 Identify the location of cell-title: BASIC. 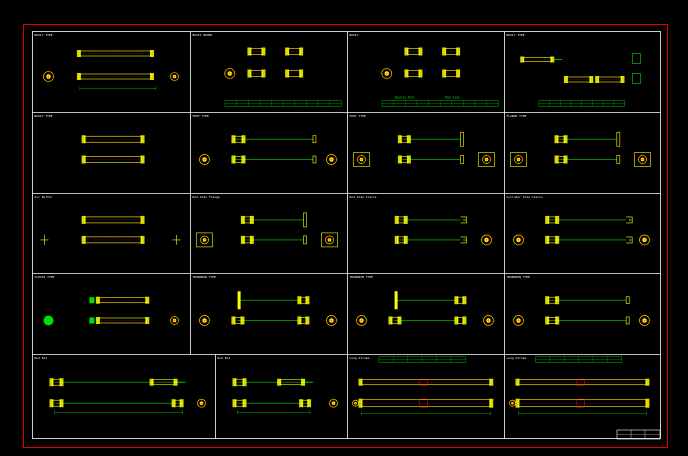
(354, 35).